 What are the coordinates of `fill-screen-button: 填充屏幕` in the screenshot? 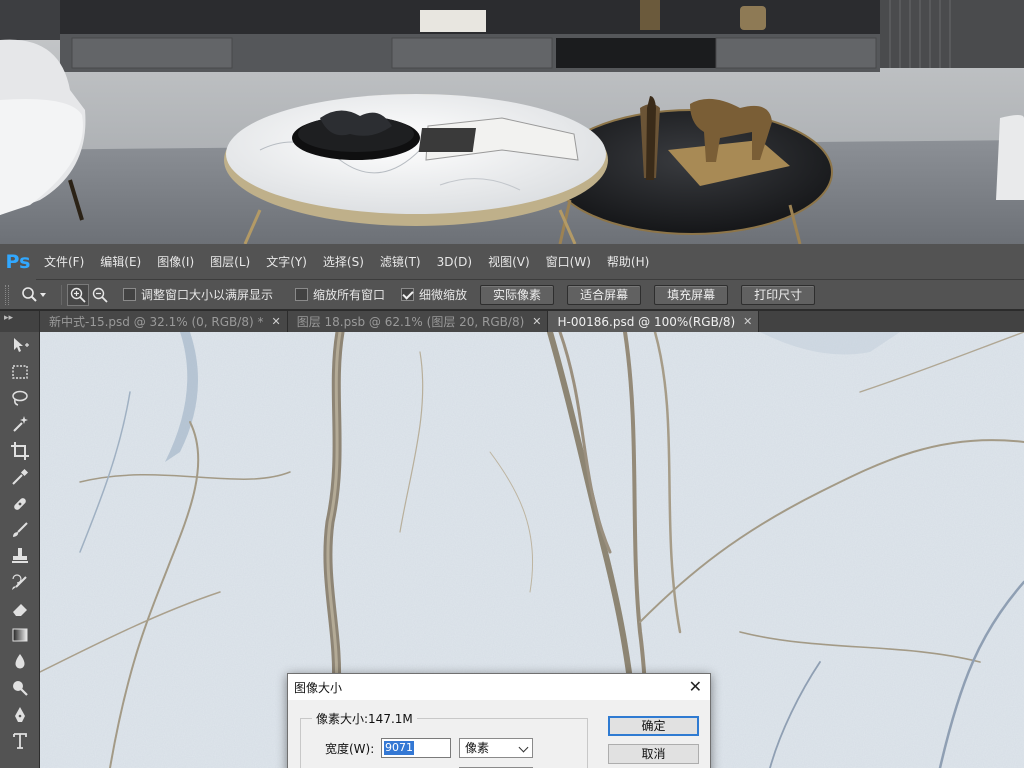 It's located at (691, 294).